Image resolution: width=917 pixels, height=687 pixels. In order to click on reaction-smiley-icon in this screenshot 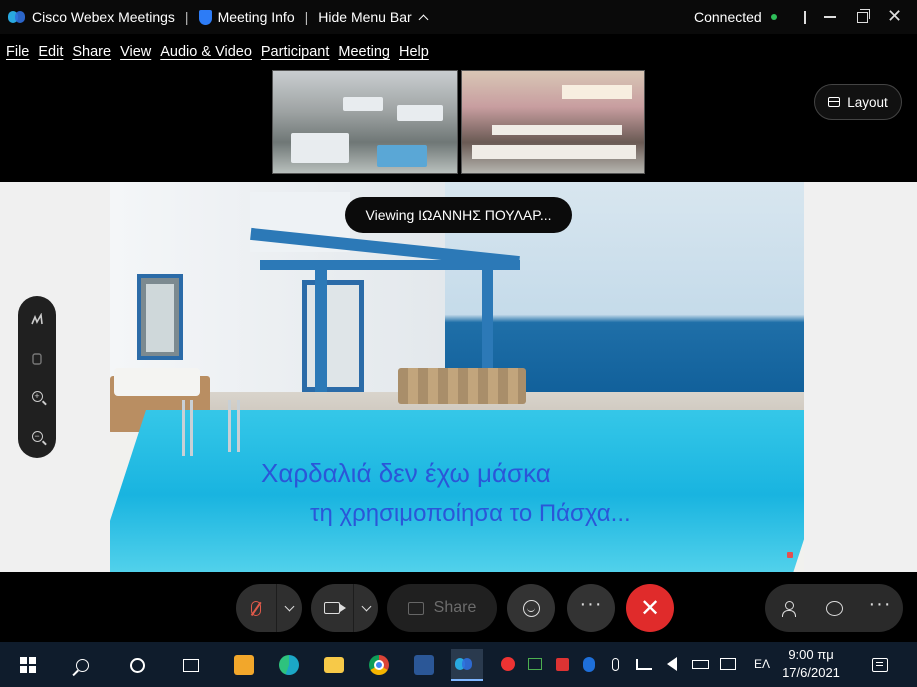, I will do `click(531, 608)`.